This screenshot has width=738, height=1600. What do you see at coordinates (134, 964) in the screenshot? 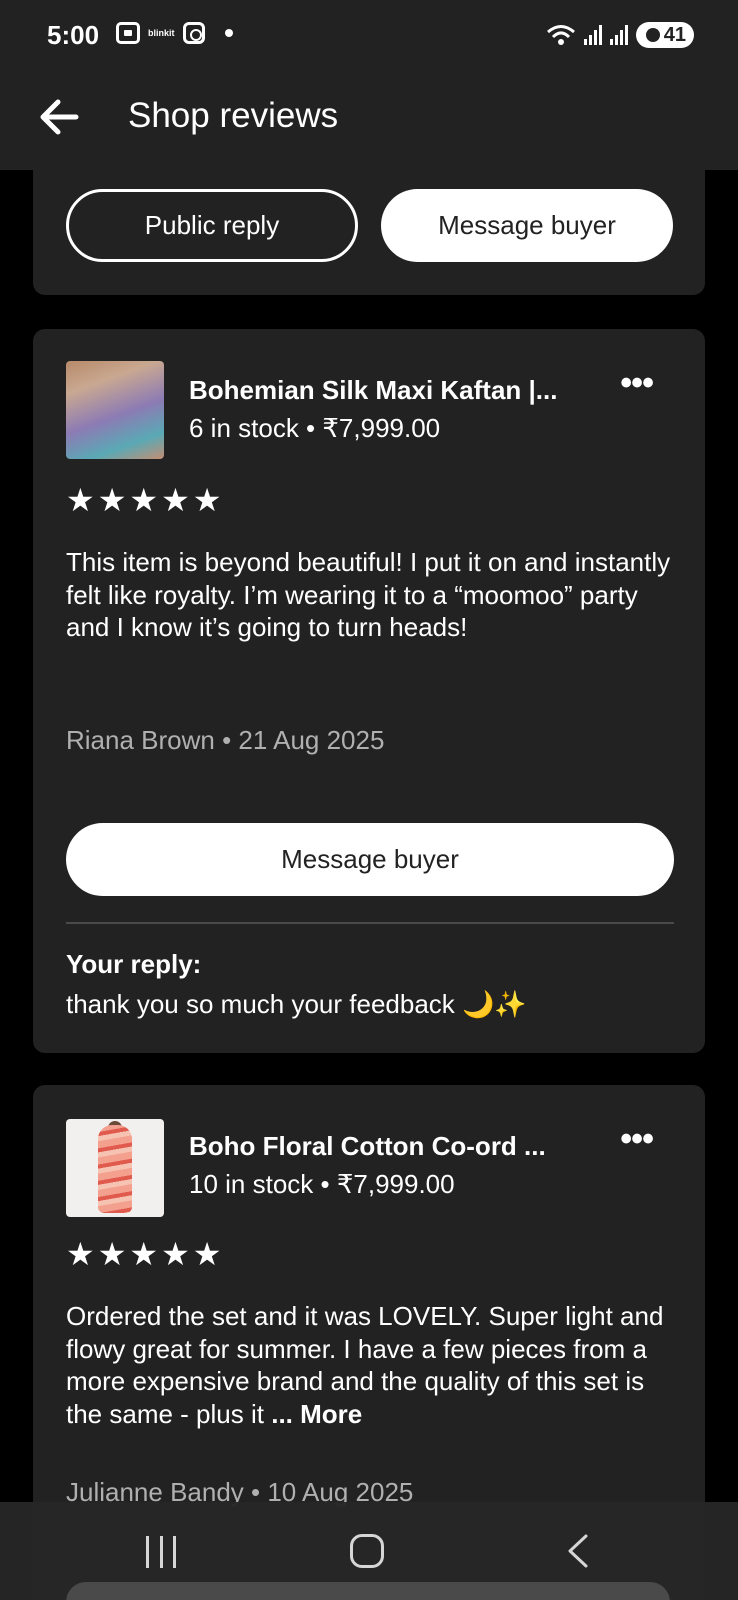
I see `reply-label: Your reply:` at bounding box center [134, 964].